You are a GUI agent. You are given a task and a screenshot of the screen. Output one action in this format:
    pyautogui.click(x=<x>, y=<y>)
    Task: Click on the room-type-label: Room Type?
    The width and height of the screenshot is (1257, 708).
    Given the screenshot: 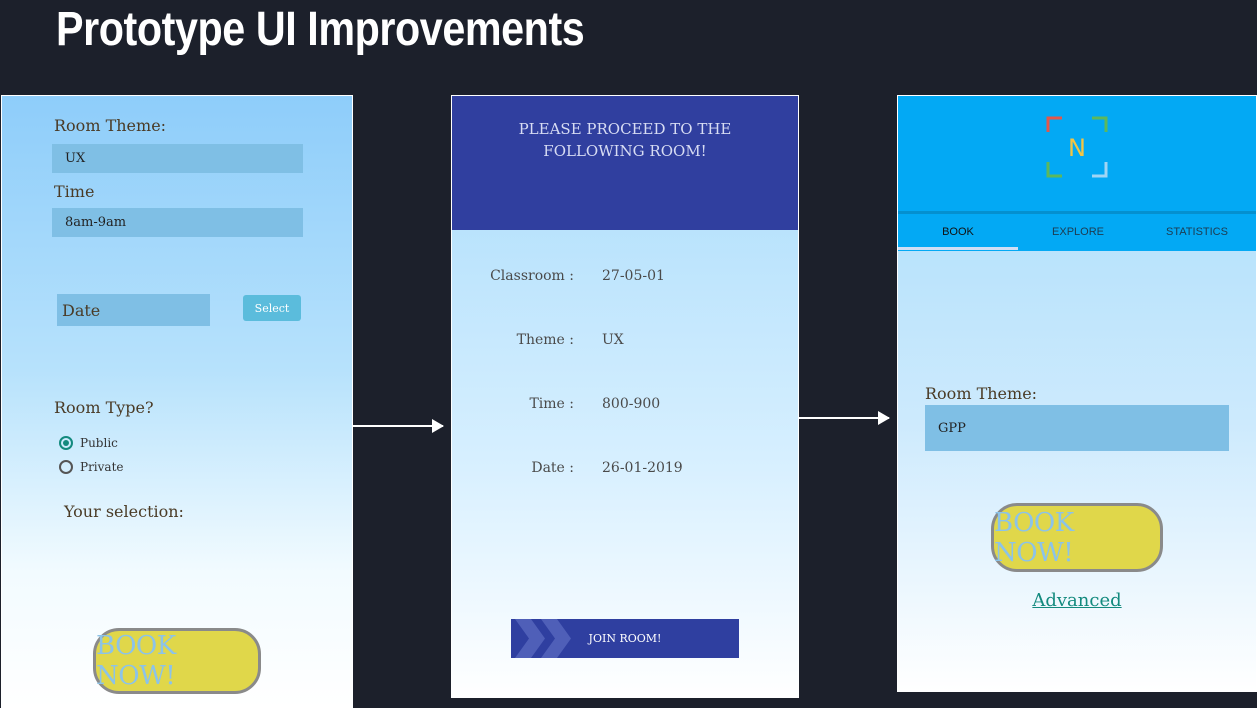 What is the action you would take?
    pyautogui.click(x=104, y=407)
    